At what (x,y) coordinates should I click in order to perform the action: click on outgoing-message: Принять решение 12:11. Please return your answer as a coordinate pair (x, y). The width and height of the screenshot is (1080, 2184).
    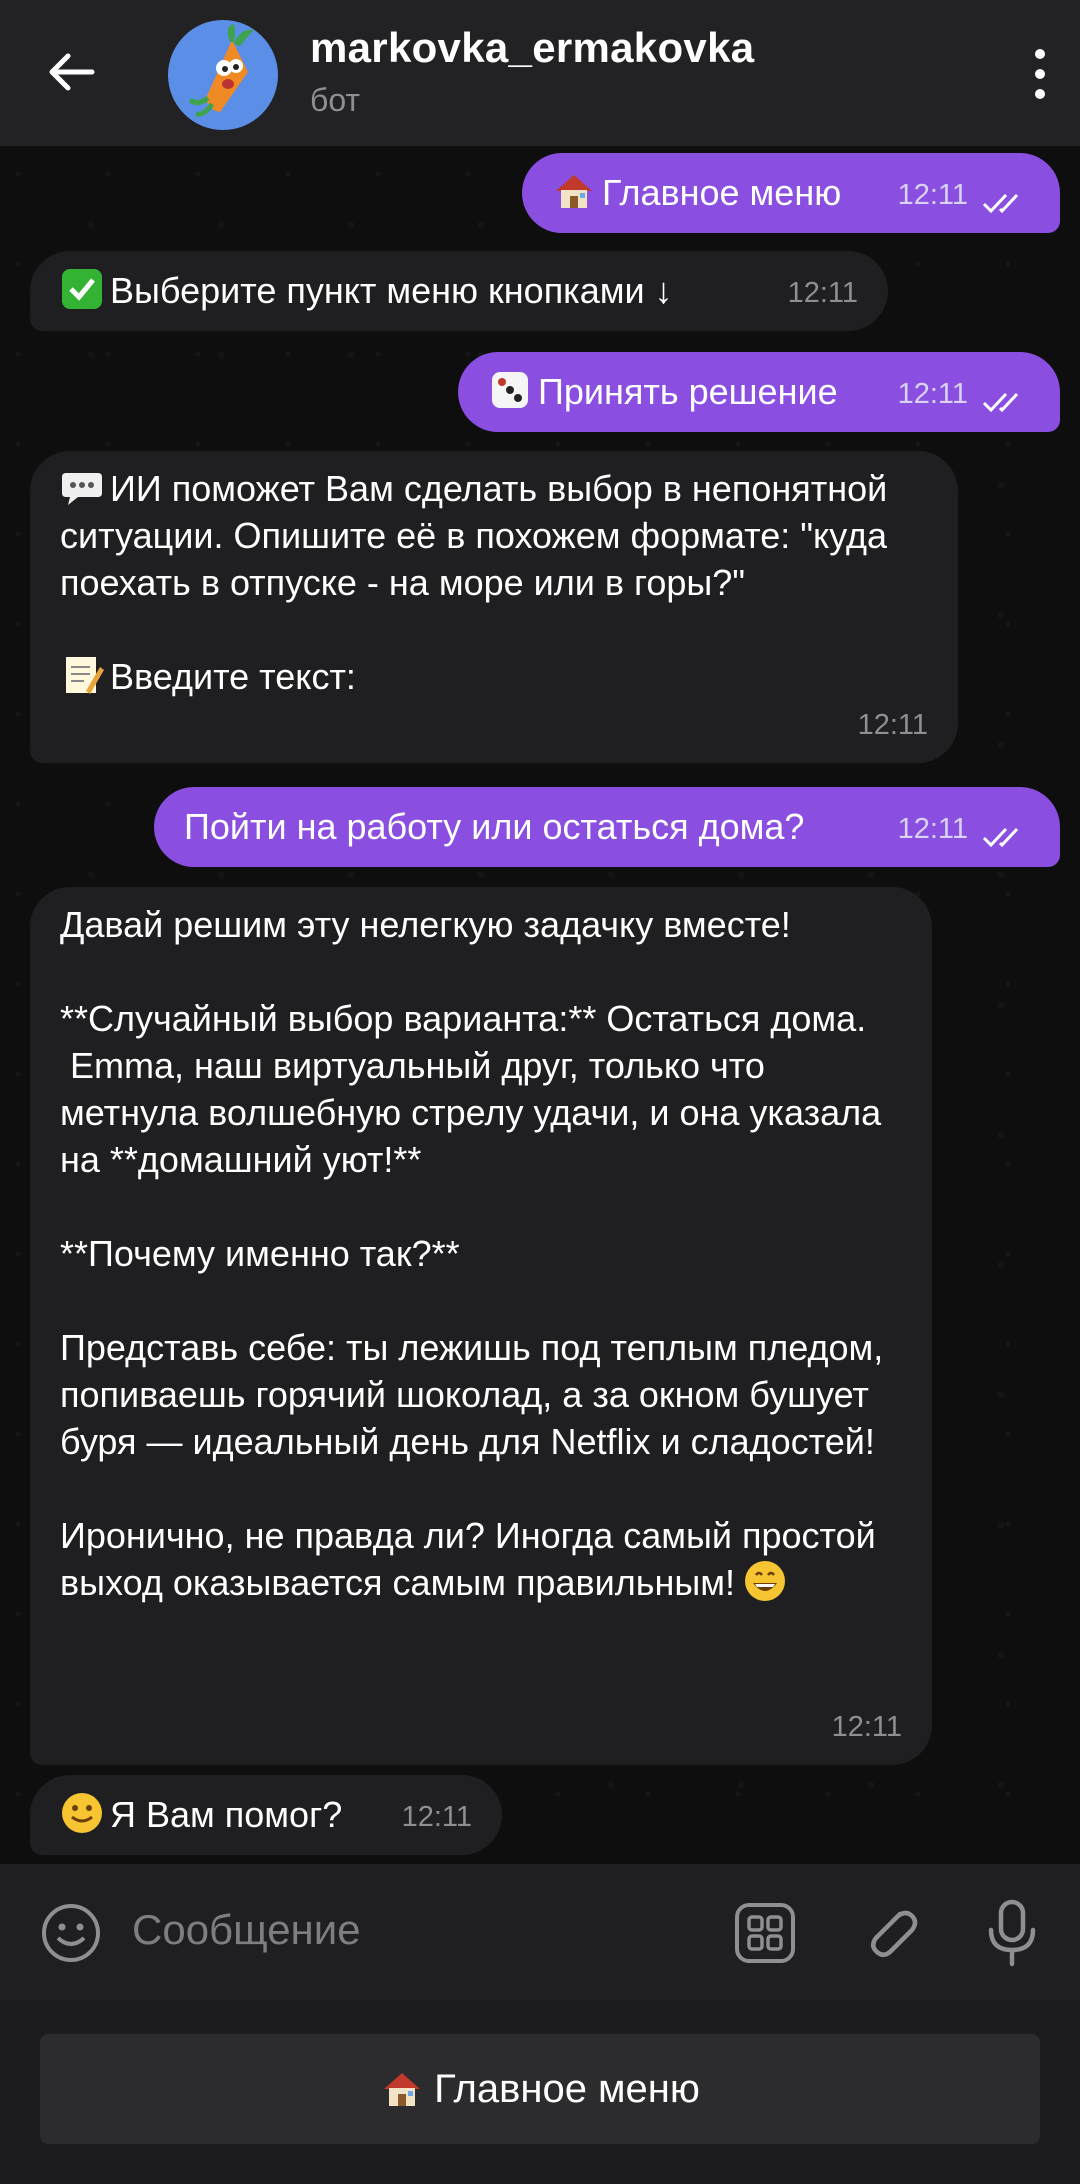
    Looking at the image, I should click on (759, 392).